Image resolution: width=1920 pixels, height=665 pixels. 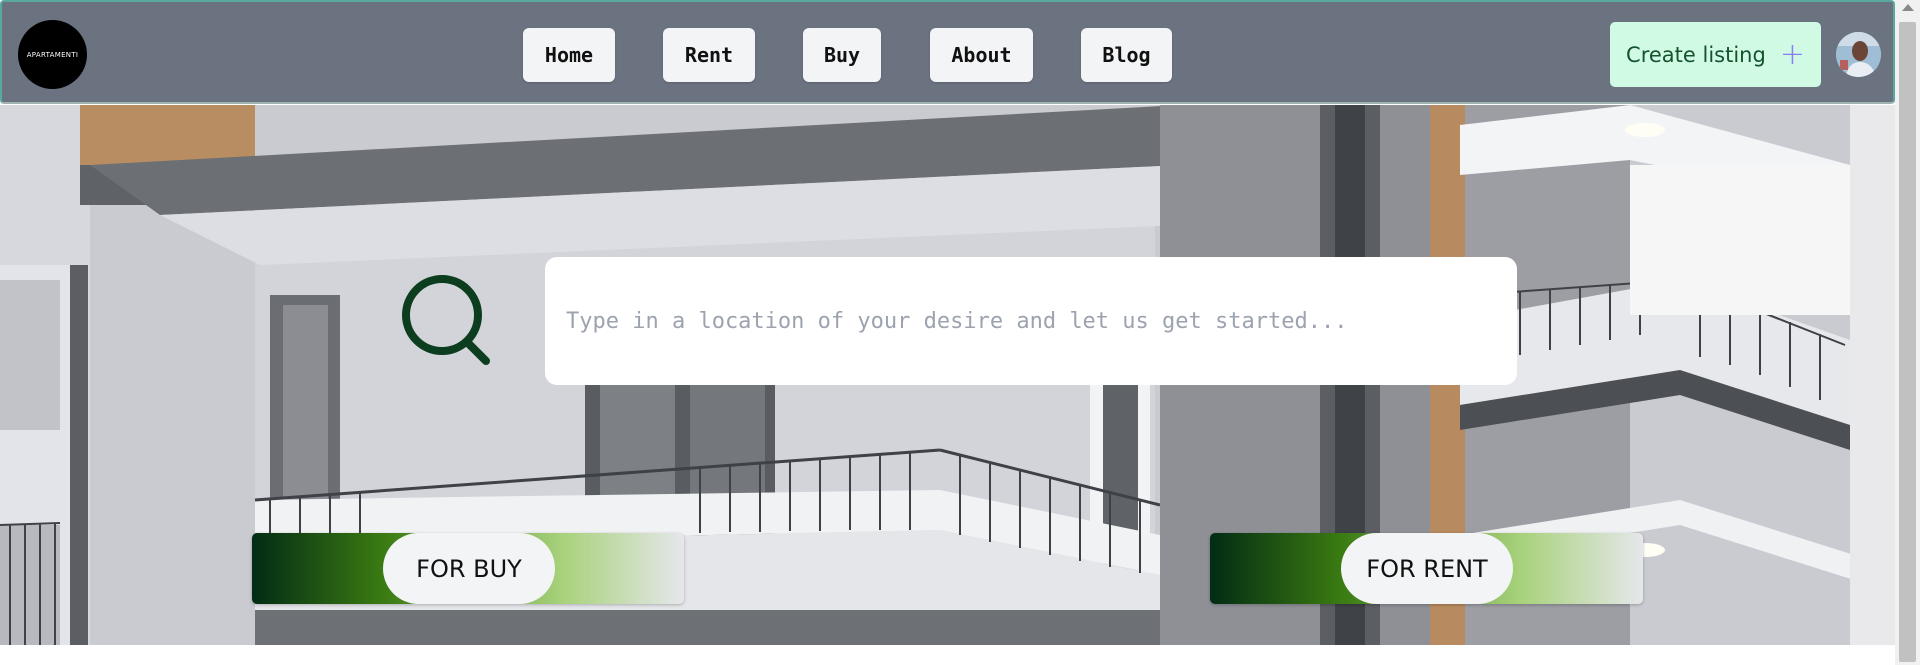 I want to click on avatar-image, so click(x=1858, y=54).